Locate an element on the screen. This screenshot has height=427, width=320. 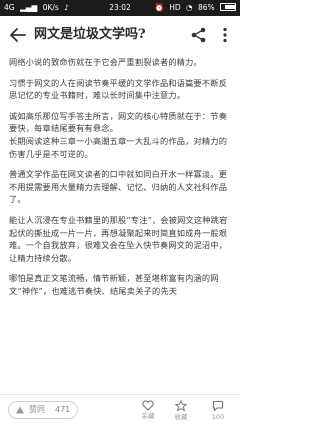
vote-button: 赞同 471 is located at coordinates (43, 410).